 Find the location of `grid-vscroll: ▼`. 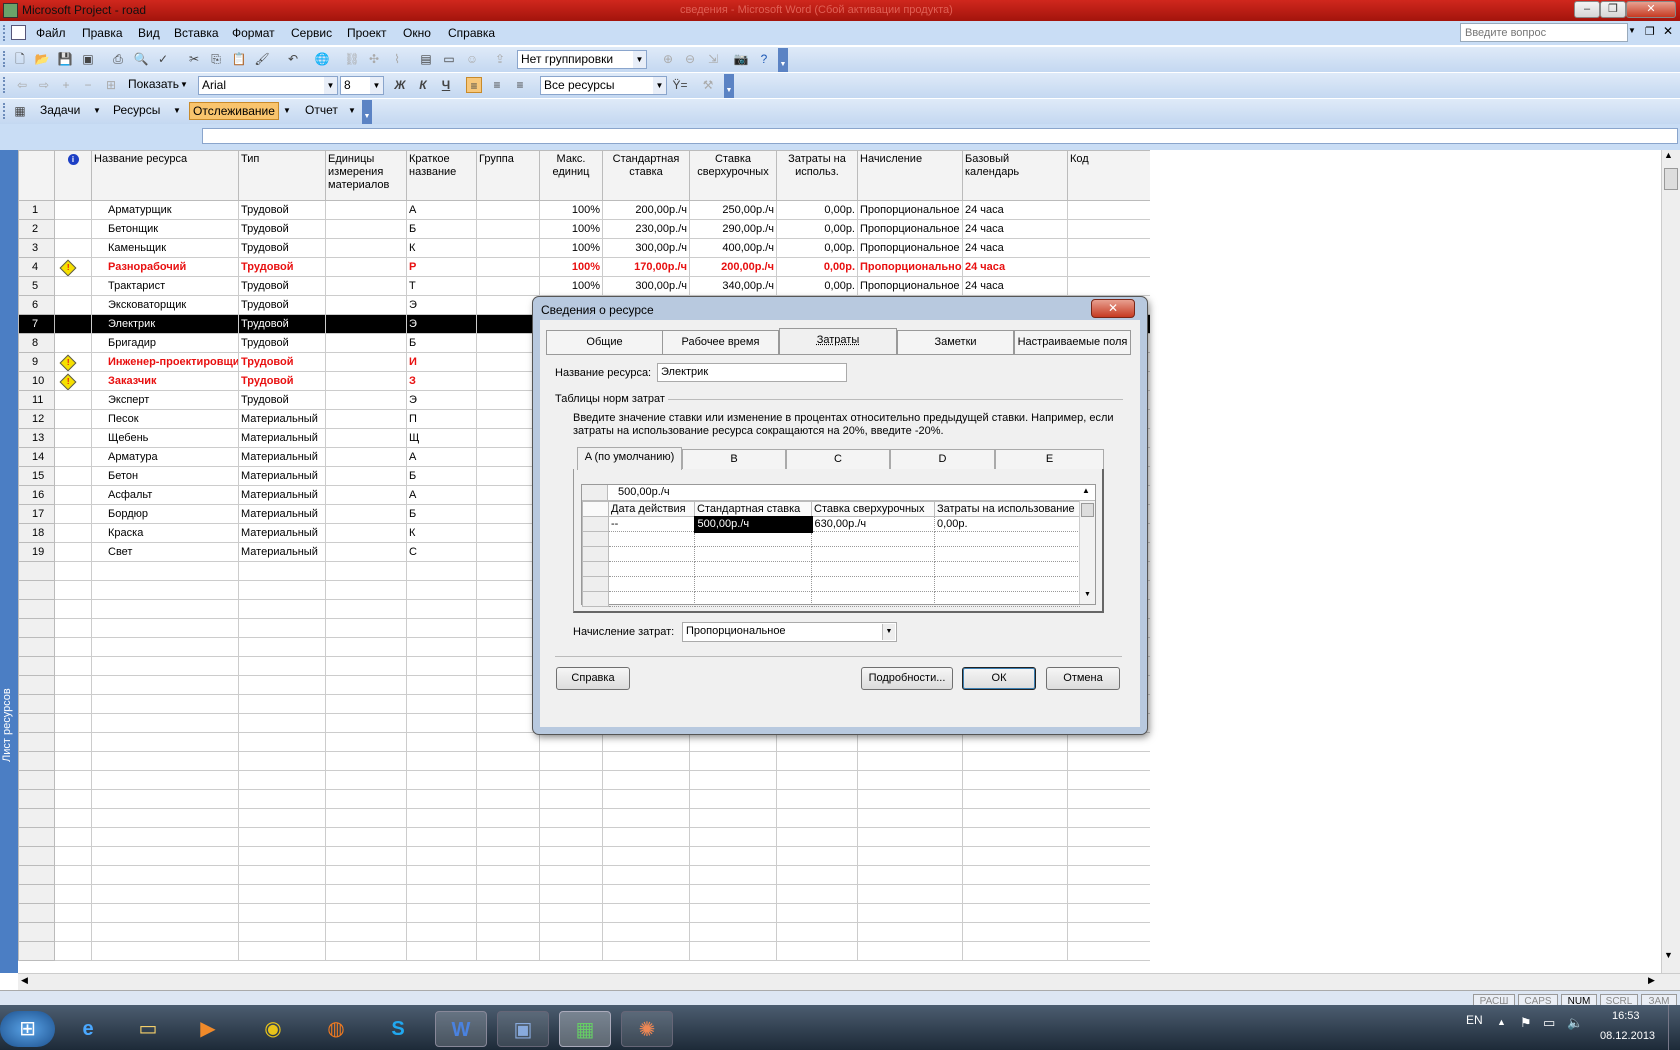

grid-vscroll: ▼ is located at coordinates (1087, 552).